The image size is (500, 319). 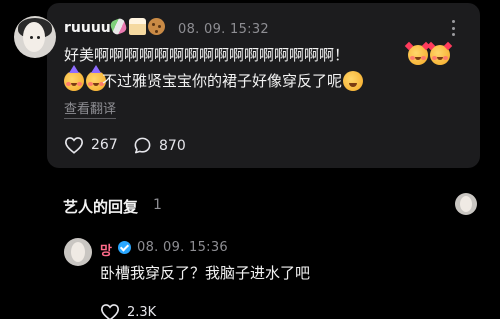 I want to click on comment-text-line1: 好美啊啊啊啊啊啊啊啊啊啊啊啊啊啊啊啊！, so click(x=207, y=55).